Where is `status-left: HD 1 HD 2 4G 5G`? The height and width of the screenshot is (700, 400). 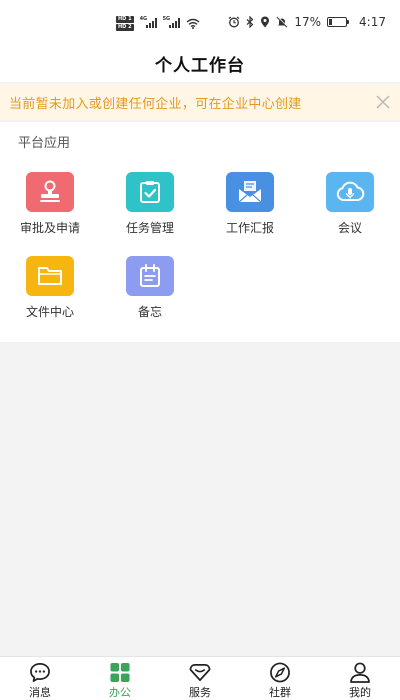 status-left: HD 1 HD 2 4G 5G is located at coordinates (158, 23).